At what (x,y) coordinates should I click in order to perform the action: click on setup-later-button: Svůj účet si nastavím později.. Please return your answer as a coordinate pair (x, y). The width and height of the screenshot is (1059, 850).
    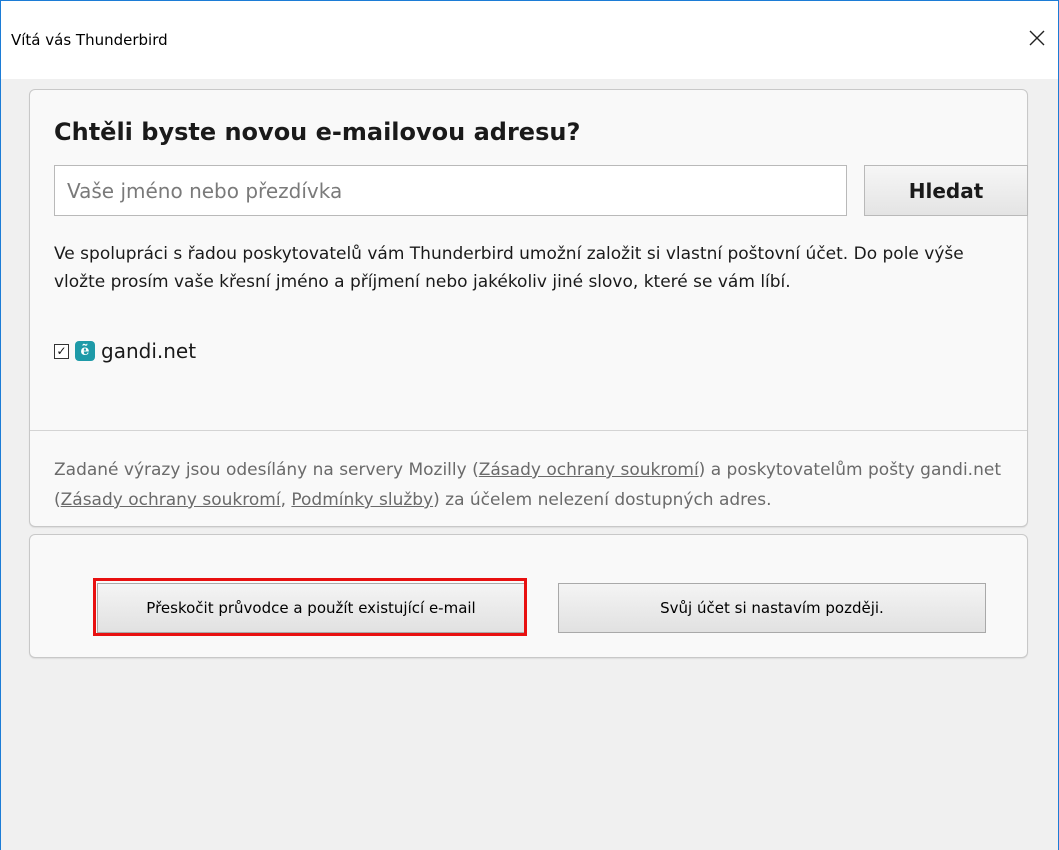
    Looking at the image, I should click on (772, 608).